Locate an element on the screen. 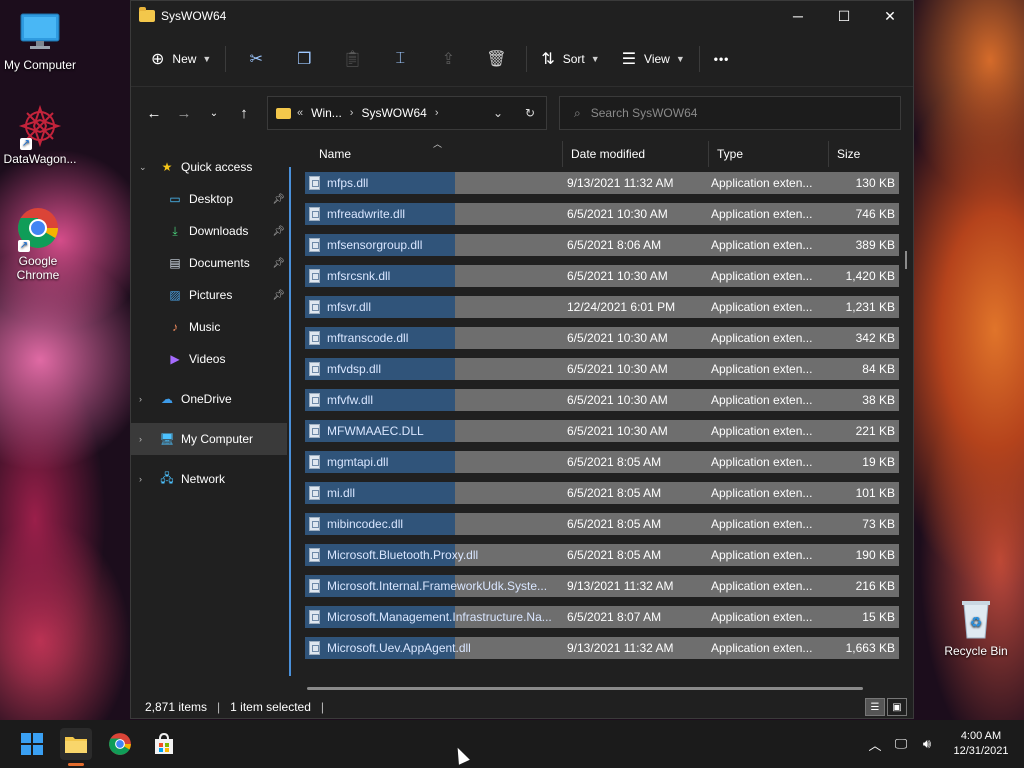 The width and height of the screenshot is (1024, 768). back-button: ← is located at coordinates (154, 113).